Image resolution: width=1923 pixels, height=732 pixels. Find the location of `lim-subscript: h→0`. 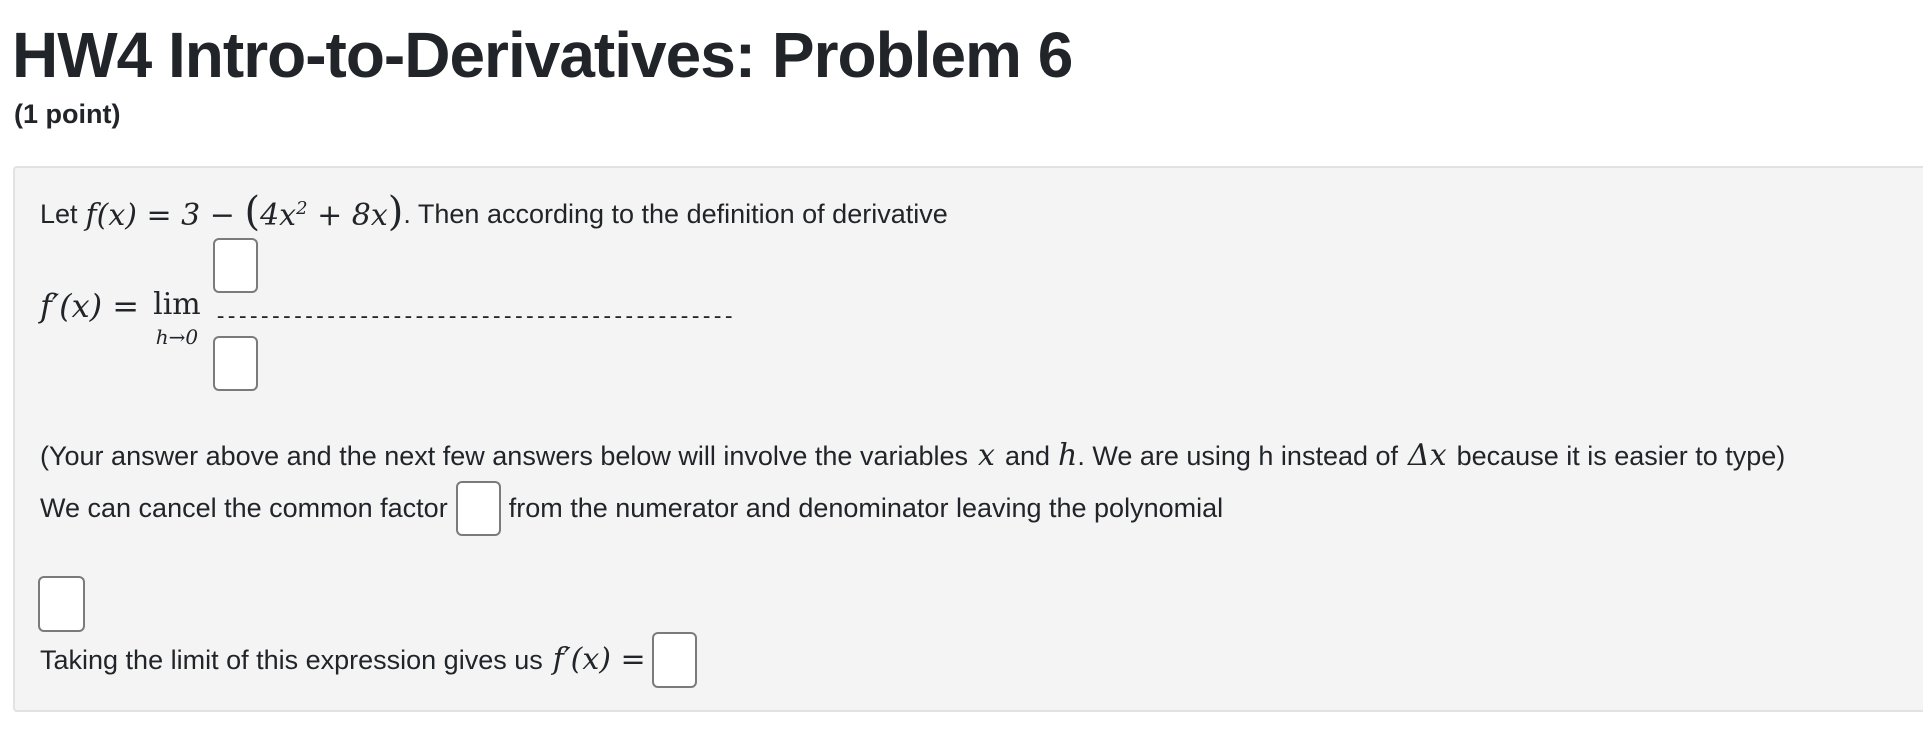

lim-subscript: h→0 is located at coordinates (177, 337).